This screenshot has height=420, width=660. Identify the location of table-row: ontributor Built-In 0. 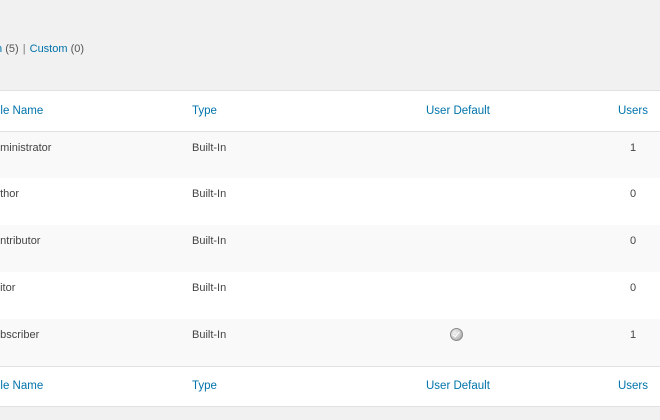
(330, 248).